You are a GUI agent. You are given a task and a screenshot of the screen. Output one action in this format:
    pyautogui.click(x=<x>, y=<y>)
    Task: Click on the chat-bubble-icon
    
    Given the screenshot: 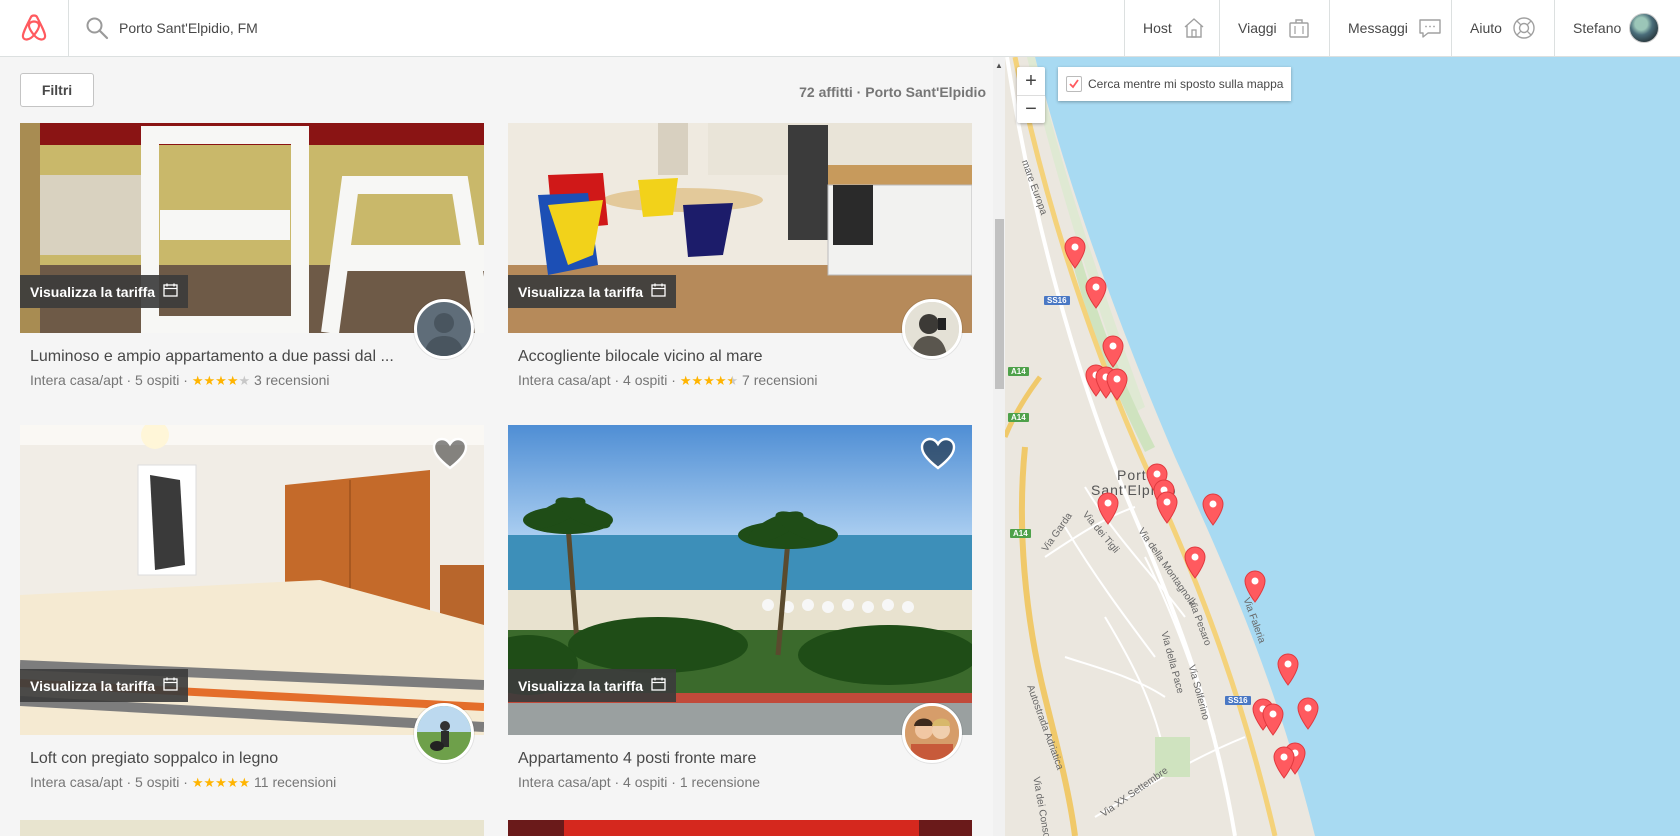 What is the action you would take?
    pyautogui.click(x=1430, y=28)
    